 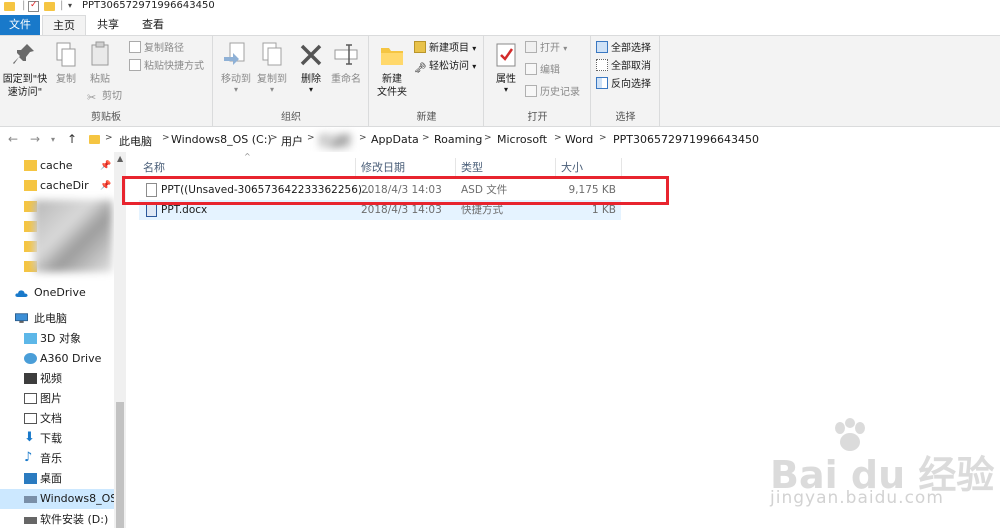 I want to click on breadcrumb-users: 用户, so click(x=292, y=141).